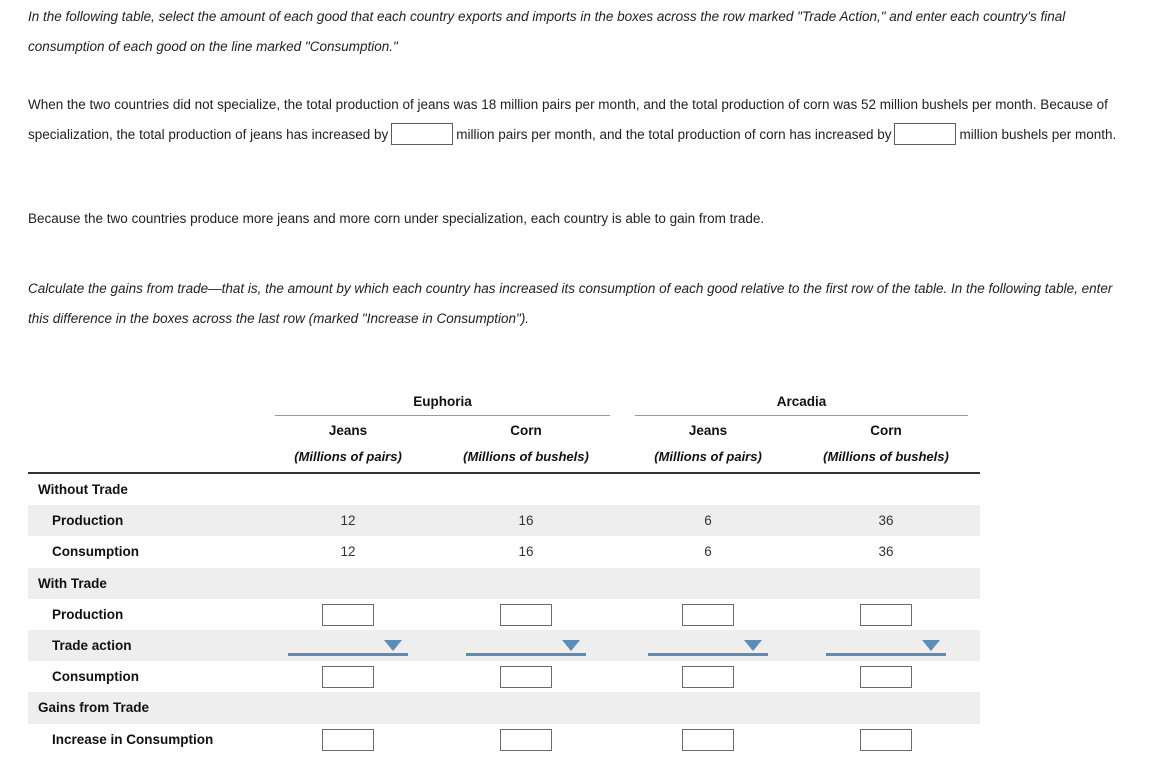 This screenshot has width=1161, height=771. What do you see at coordinates (442, 404) in the screenshot?
I see `country-group-euphoria: Euphoria` at bounding box center [442, 404].